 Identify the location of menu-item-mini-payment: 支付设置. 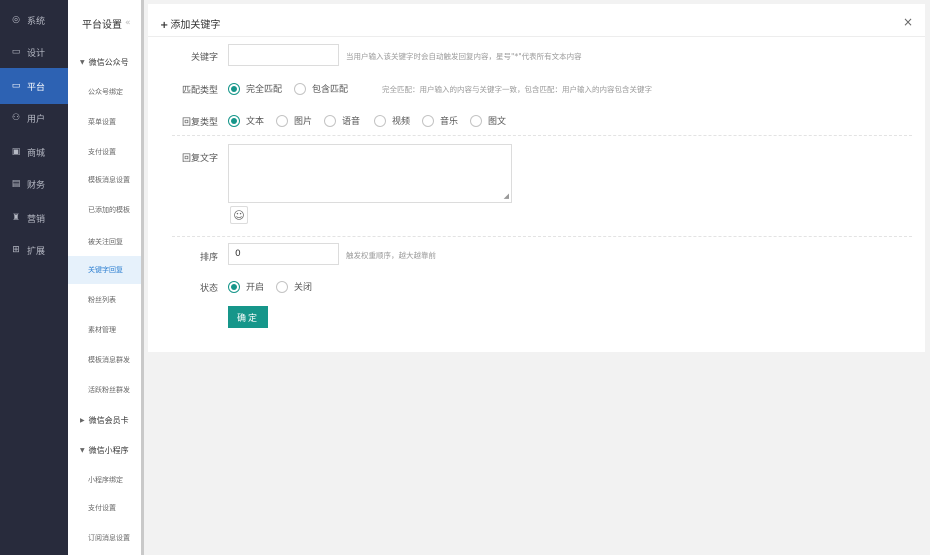
(104, 508).